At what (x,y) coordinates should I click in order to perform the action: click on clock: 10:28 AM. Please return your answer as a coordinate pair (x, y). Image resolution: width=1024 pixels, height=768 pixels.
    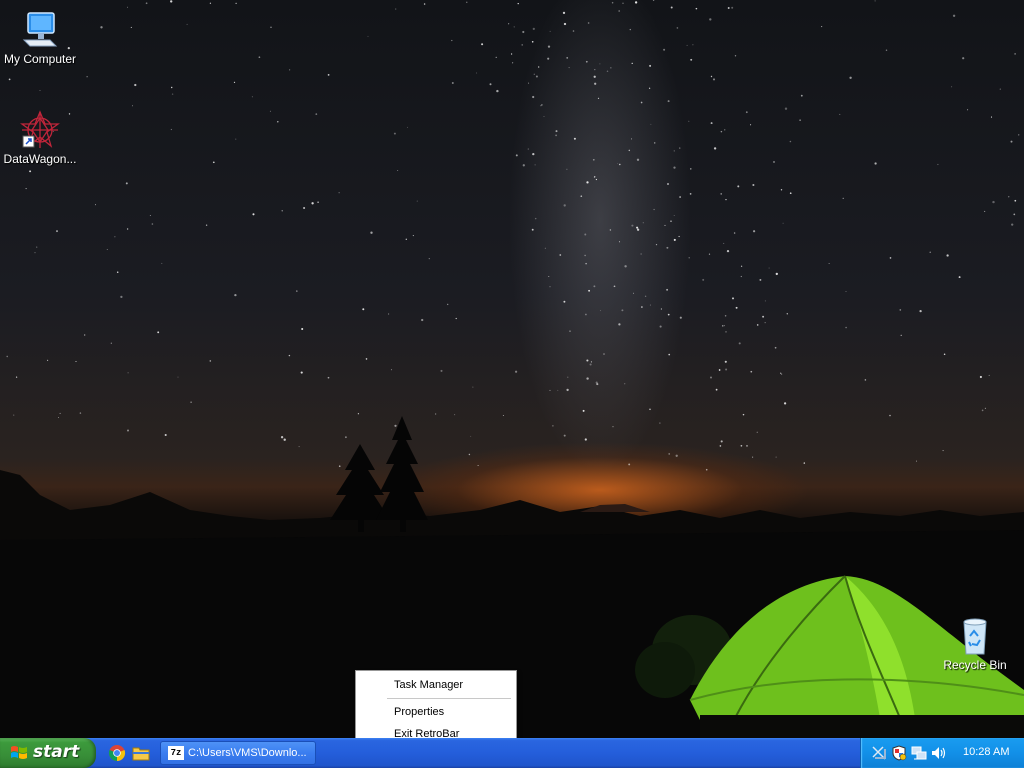
    Looking at the image, I should click on (986, 752).